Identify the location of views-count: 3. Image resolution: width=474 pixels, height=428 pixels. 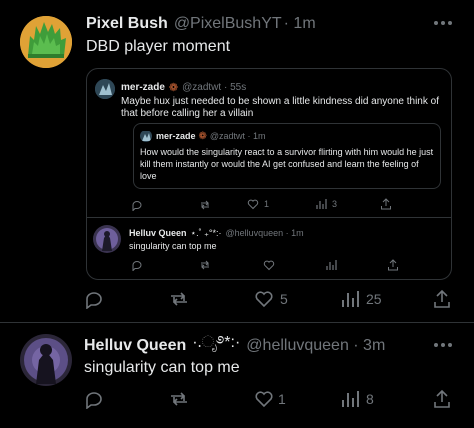
(335, 204).